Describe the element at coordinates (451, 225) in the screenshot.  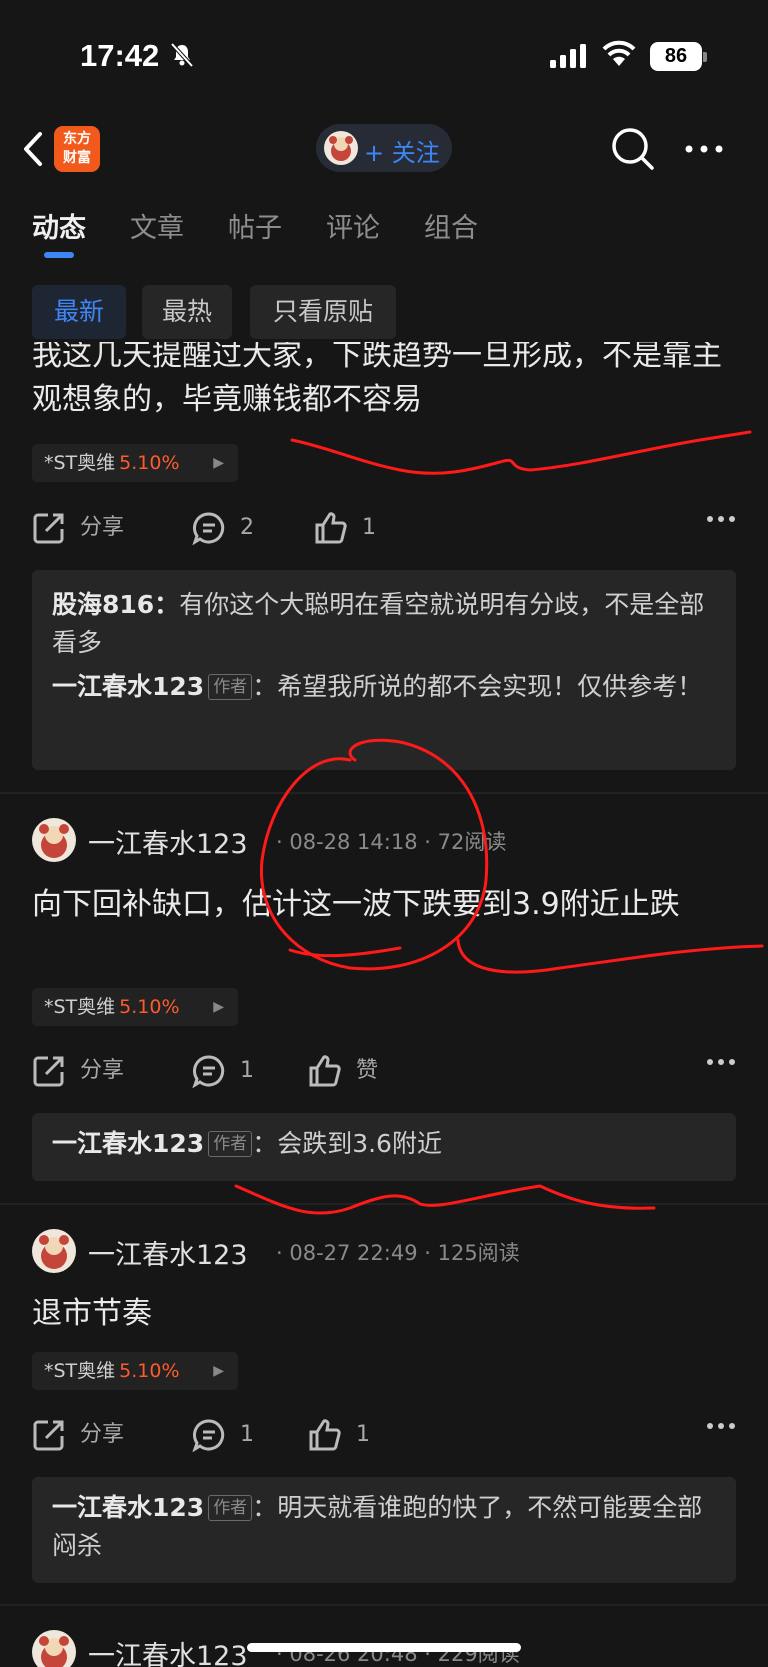
I see `tab-portfolio: 组合` at that location.